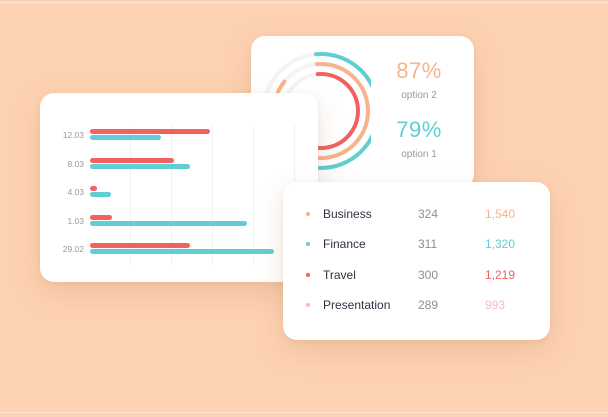  Describe the element at coordinates (500, 244) in the screenshot. I see `category-amount: 1,320` at that location.